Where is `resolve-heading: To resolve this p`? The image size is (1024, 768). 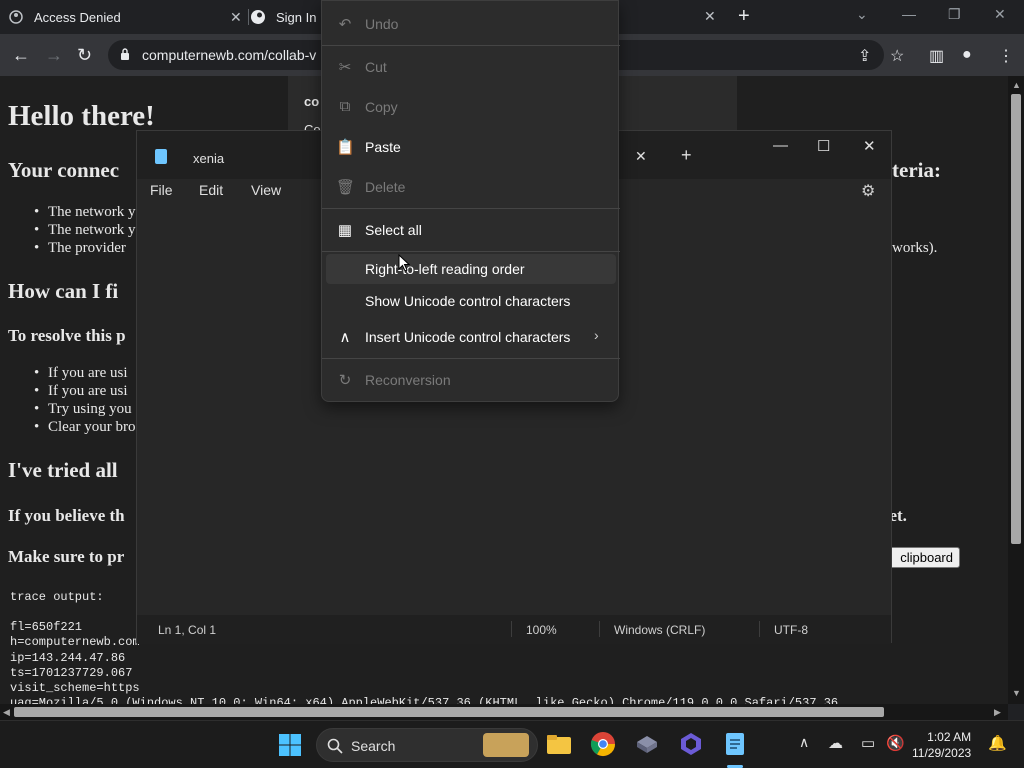 resolve-heading: To resolve this p is located at coordinates (67, 335).